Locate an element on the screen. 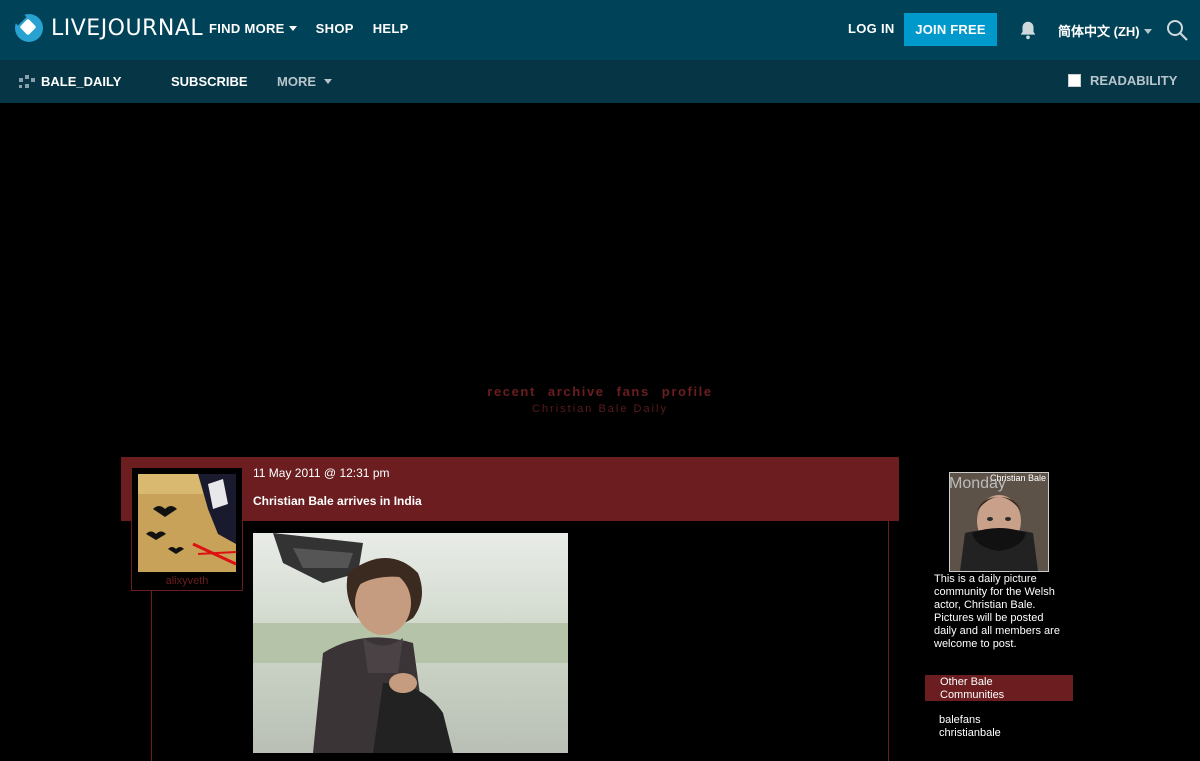 The height and width of the screenshot is (761, 1200). nav-shop: SHOP is located at coordinates (335, 28).